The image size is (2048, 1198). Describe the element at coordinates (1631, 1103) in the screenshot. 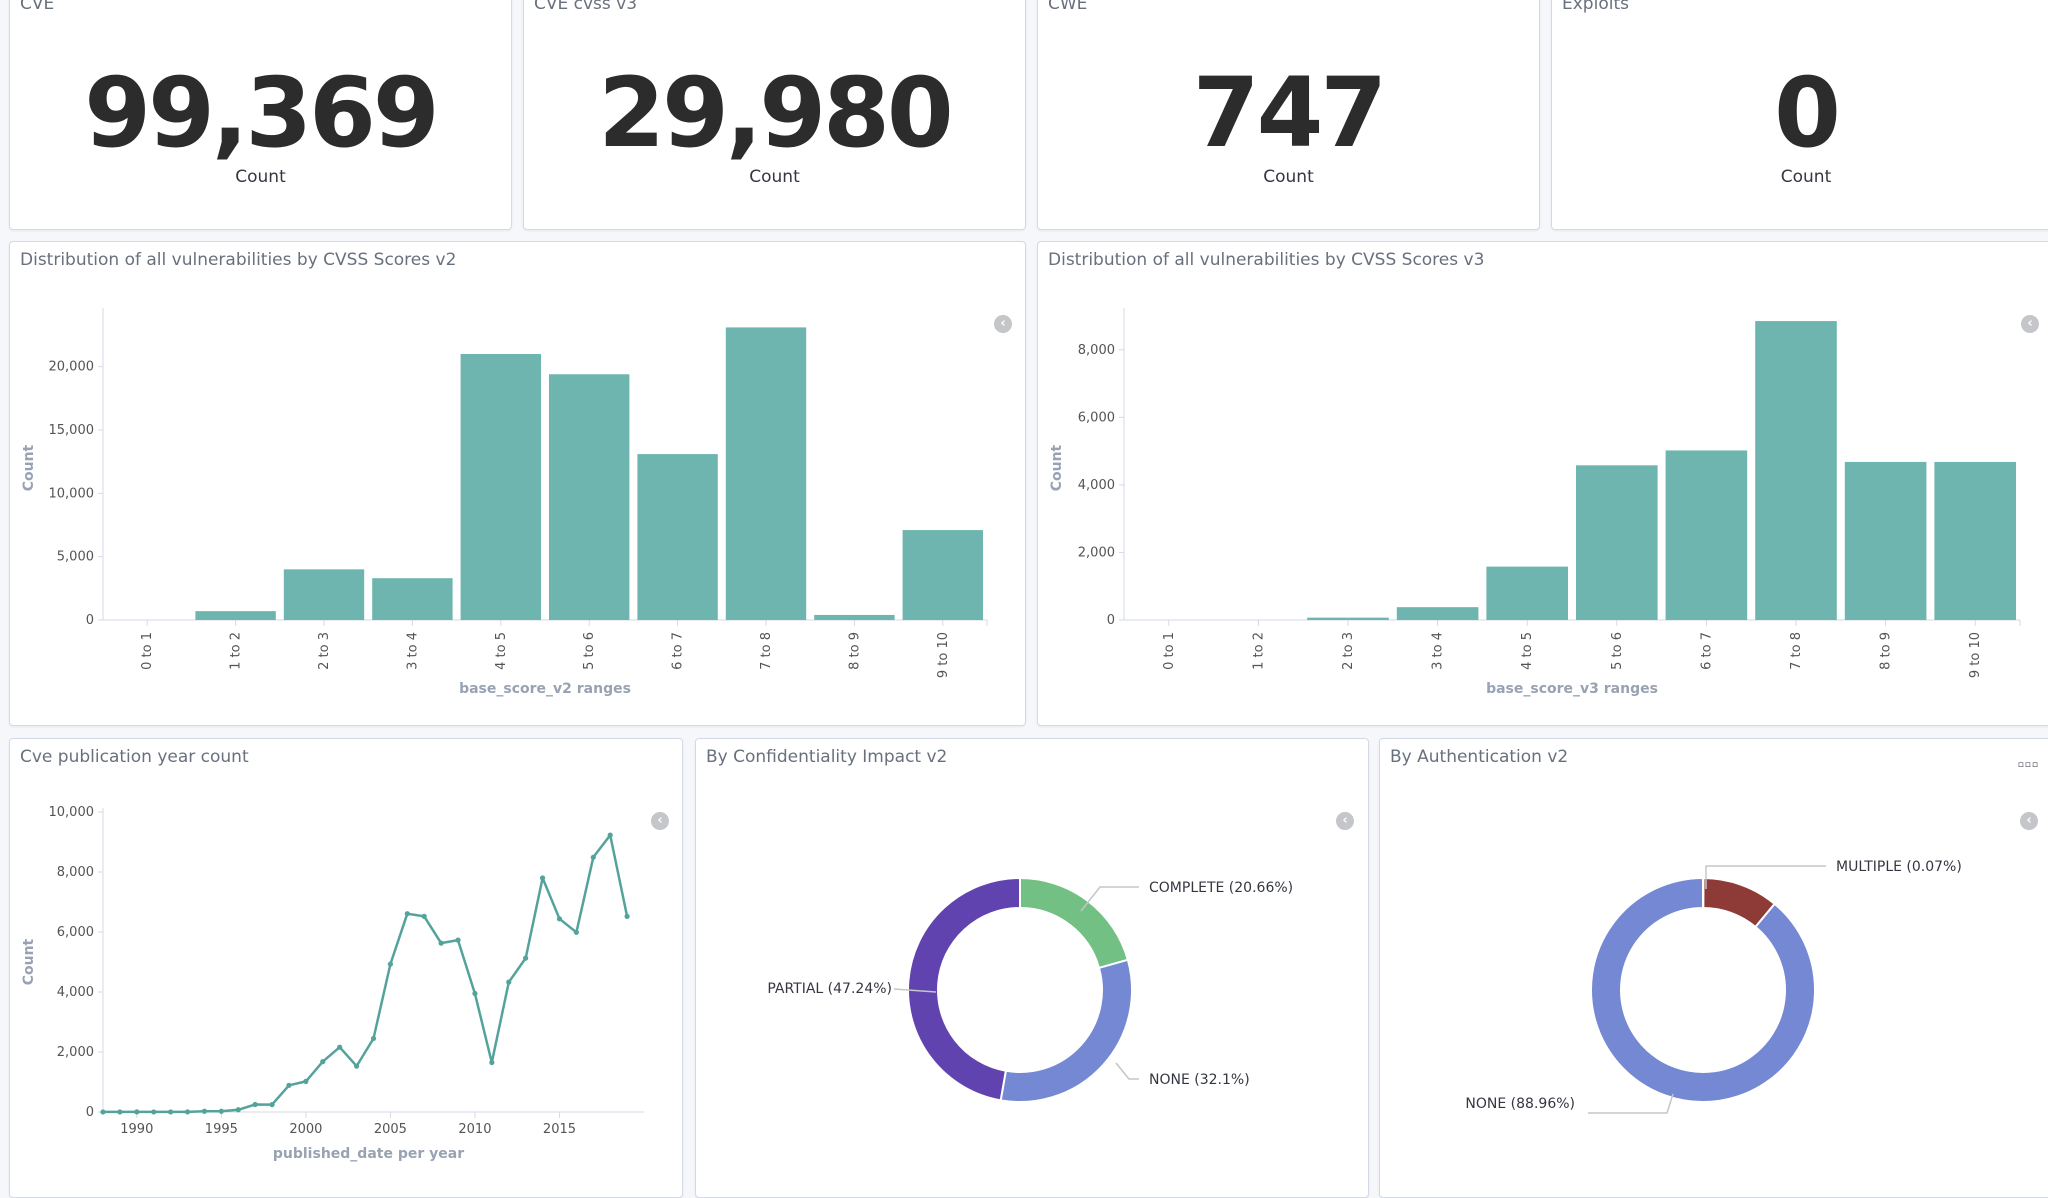

I see `label-leader-line` at that location.